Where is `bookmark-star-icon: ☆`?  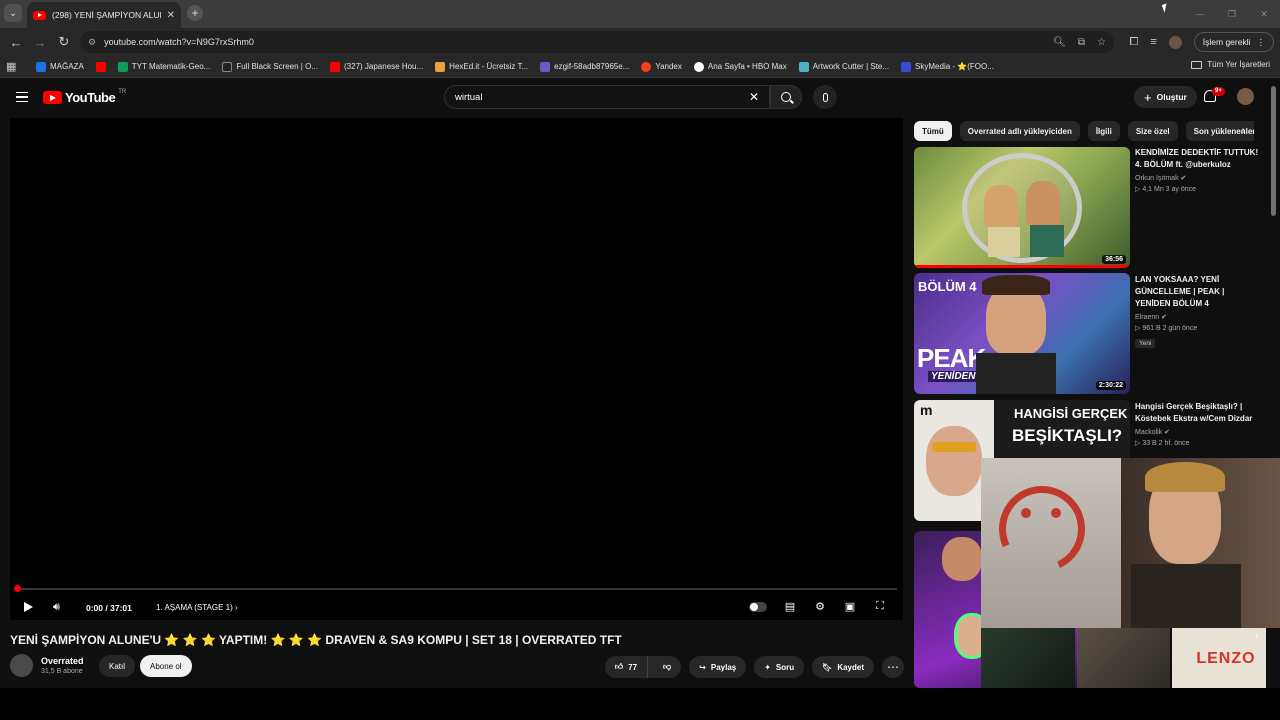
bookmark-star-icon: ☆ is located at coordinates (1101, 42).